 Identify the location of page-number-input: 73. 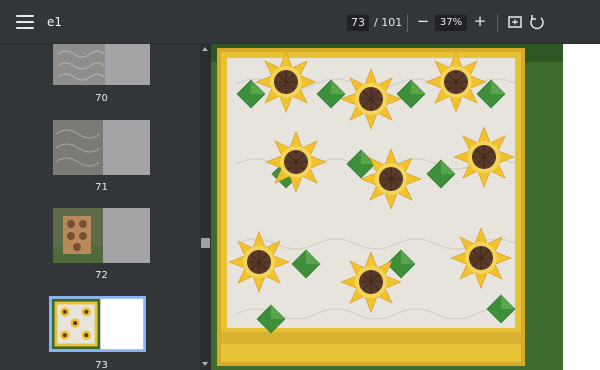
(358, 23).